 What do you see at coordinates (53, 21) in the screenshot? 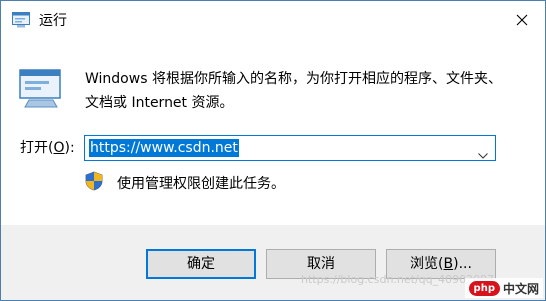
I see `window-title: 运行` at bounding box center [53, 21].